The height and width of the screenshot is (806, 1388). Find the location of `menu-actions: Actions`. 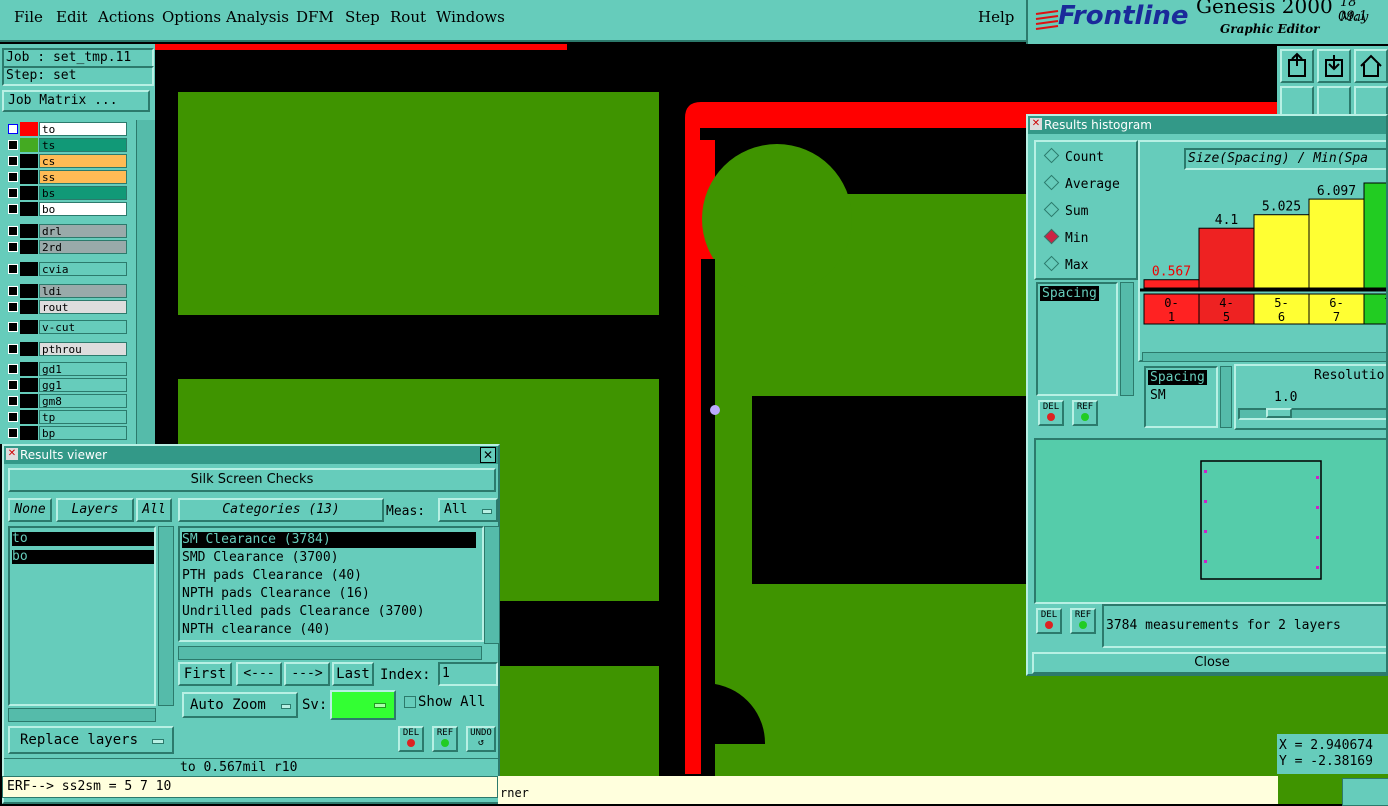

menu-actions: Actions is located at coordinates (126, 17).